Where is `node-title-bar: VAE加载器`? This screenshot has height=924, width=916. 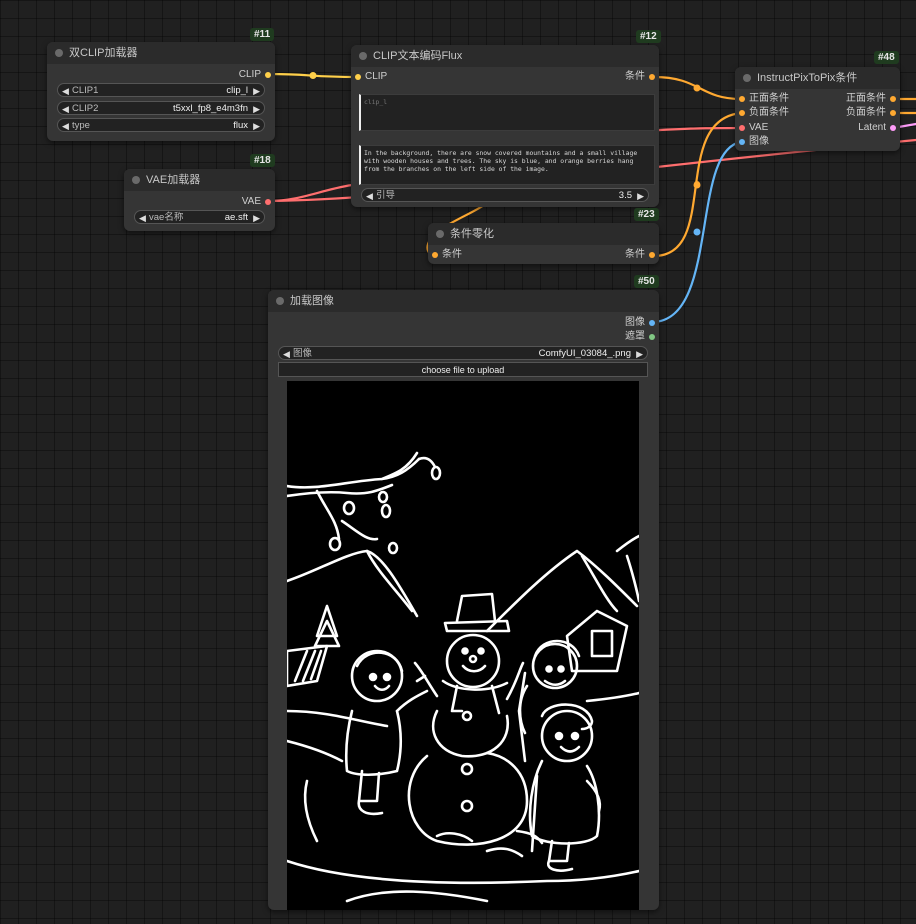 node-title-bar: VAE加载器 is located at coordinates (199, 180).